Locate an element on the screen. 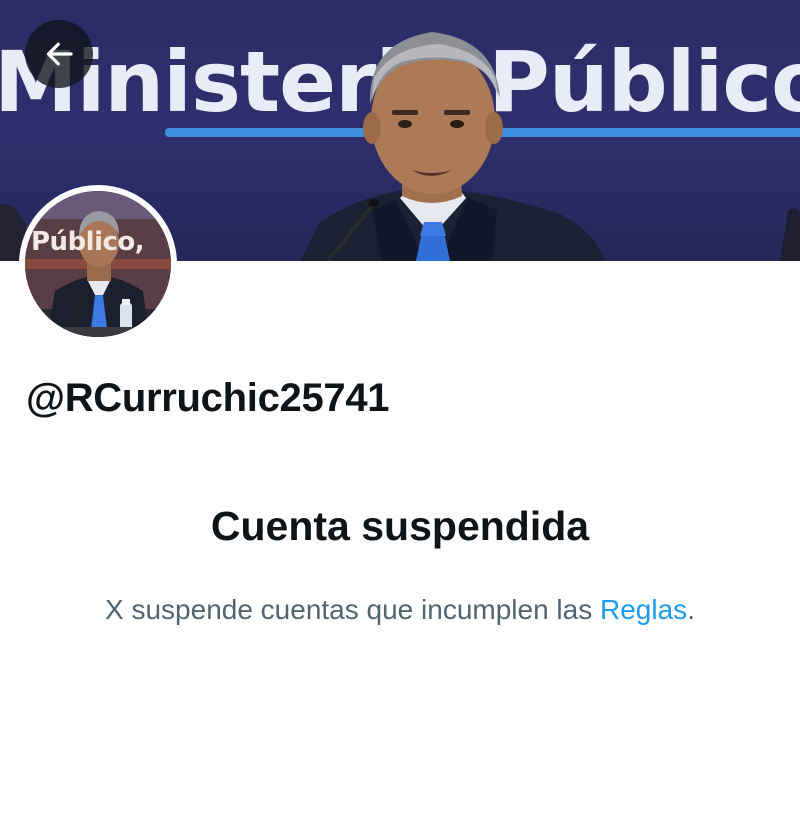 The width and height of the screenshot is (800, 819). rules-link: Reglas is located at coordinates (643, 609).